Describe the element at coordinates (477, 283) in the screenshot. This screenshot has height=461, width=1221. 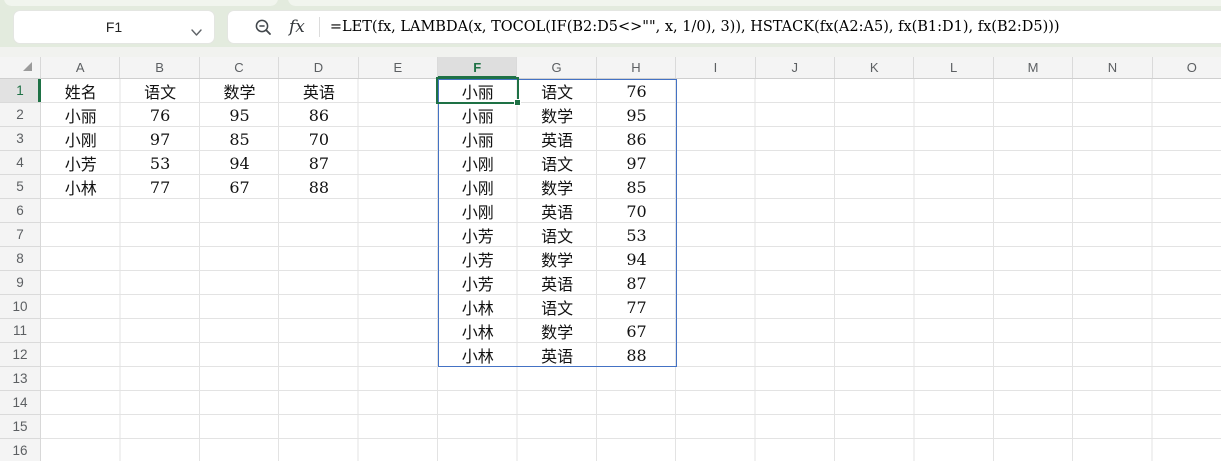
I see `cell-F9: 小芳` at that location.